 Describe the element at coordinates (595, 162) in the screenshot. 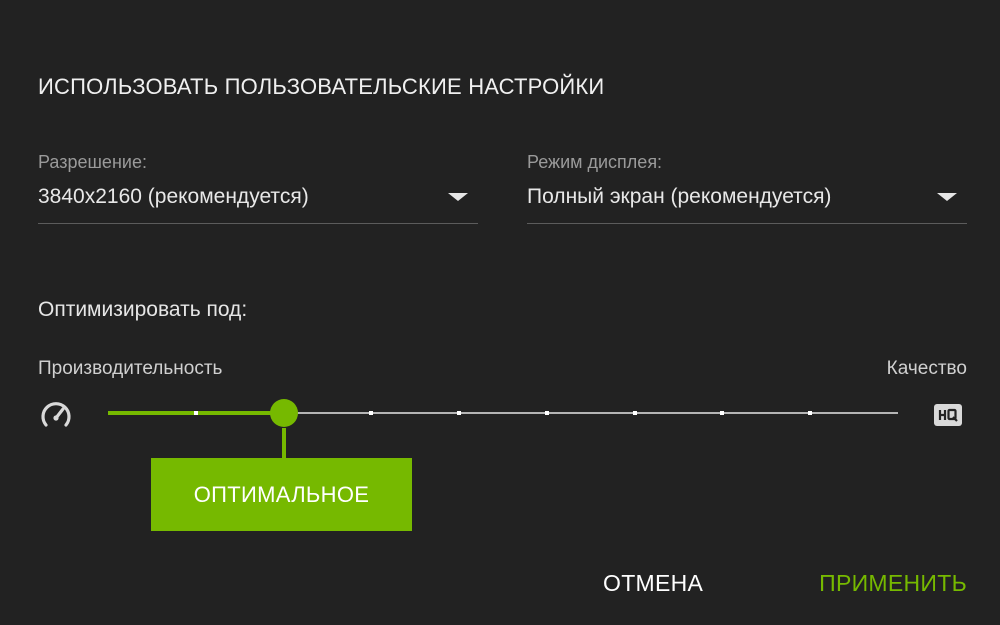

I see `display-mode-label: Режим дисплея:` at that location.